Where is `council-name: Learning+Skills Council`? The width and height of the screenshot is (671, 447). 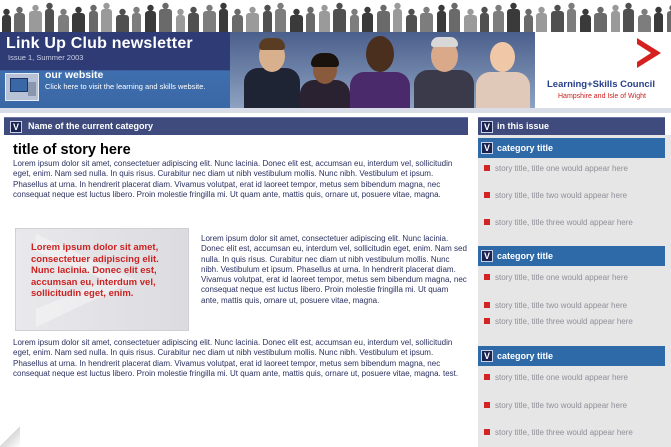 council-name: Learning+Skills Council is located at coordinates (601, 84).